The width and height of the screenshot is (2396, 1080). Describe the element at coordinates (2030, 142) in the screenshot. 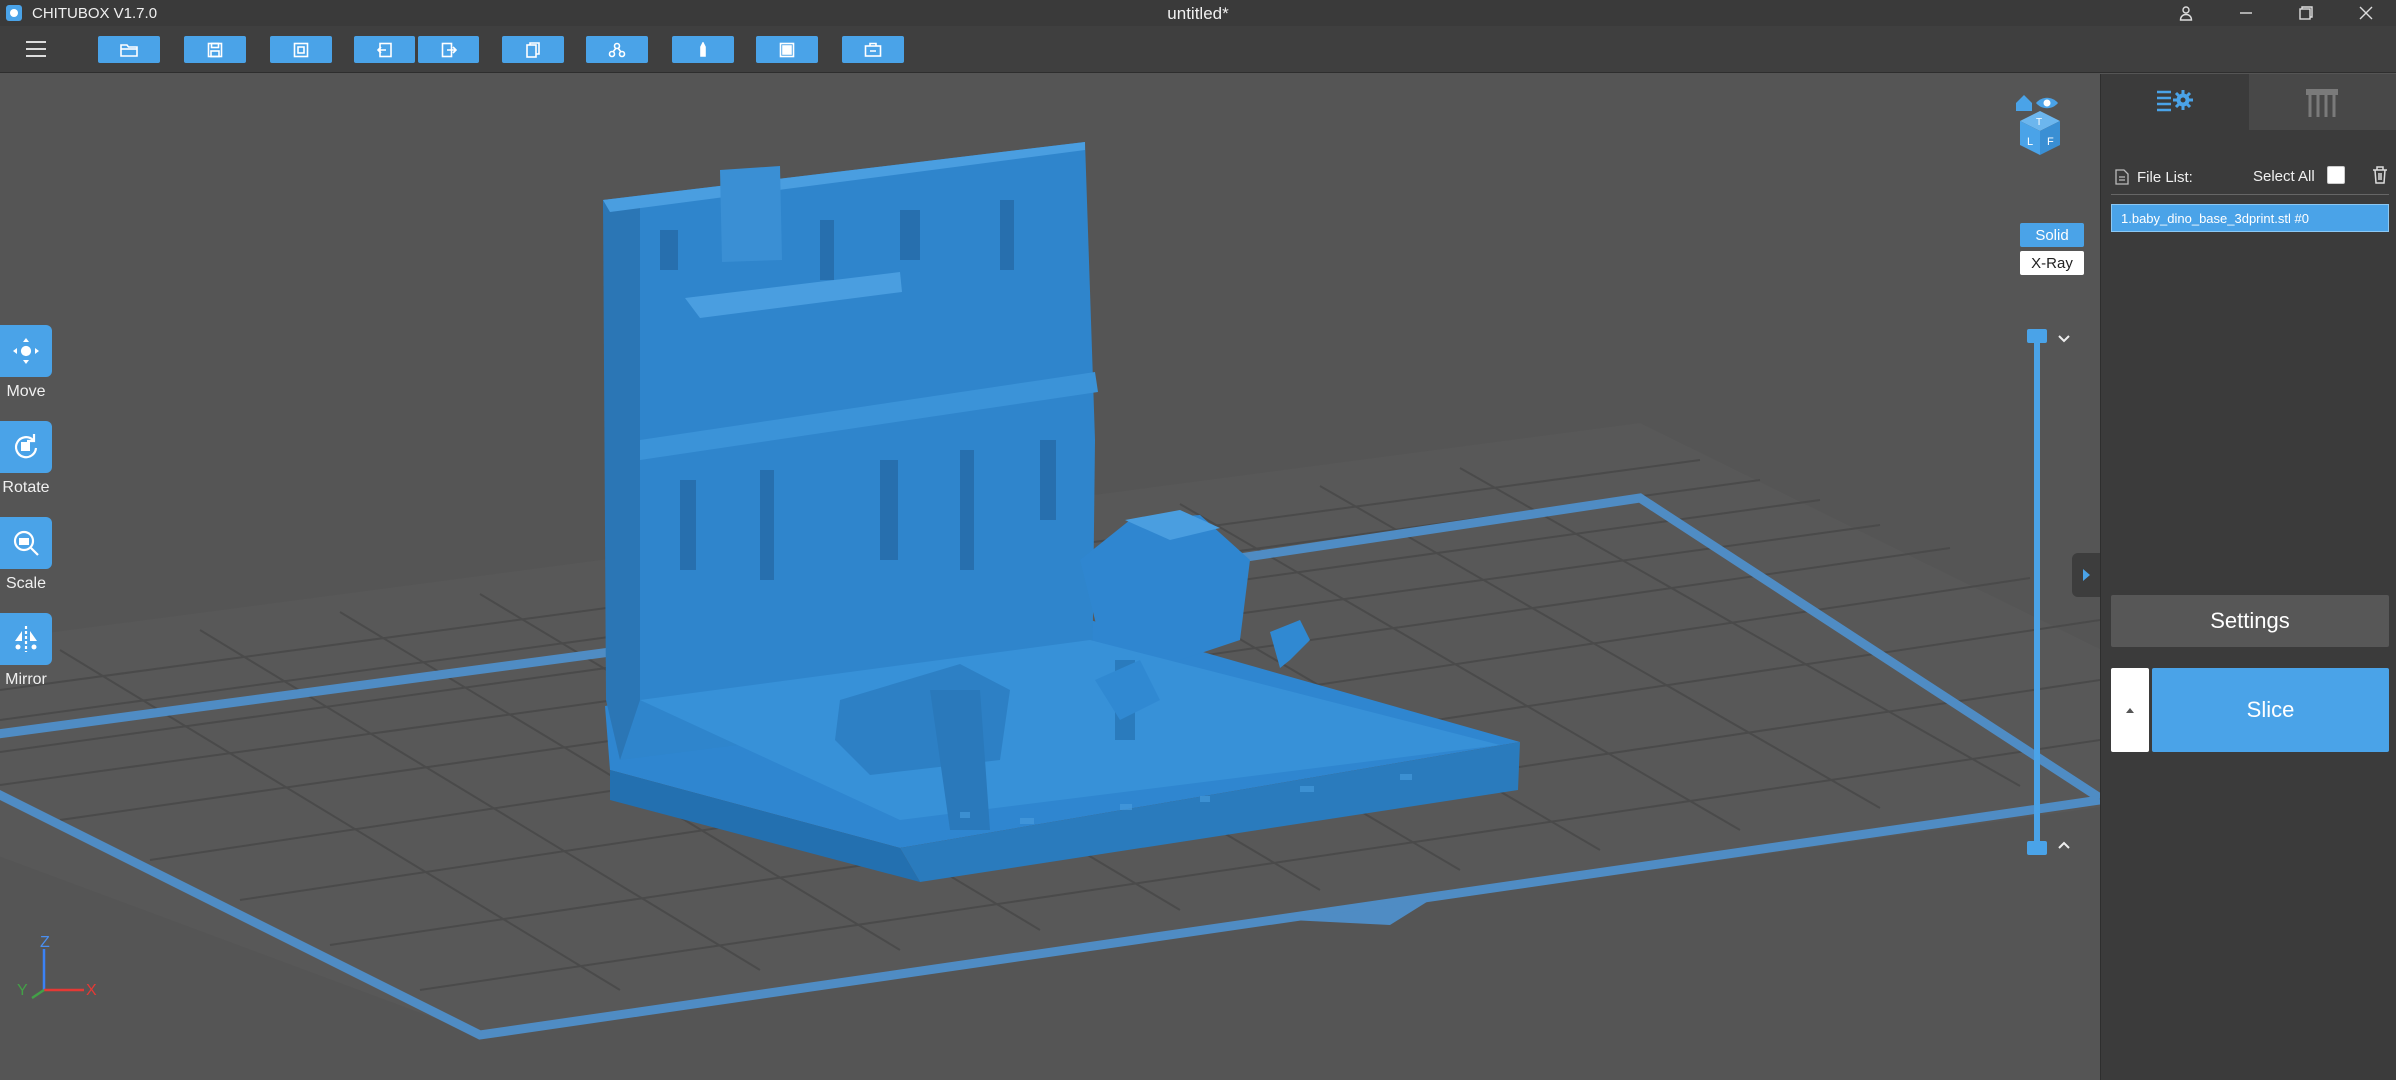

I see `svg-text: L` at that location.